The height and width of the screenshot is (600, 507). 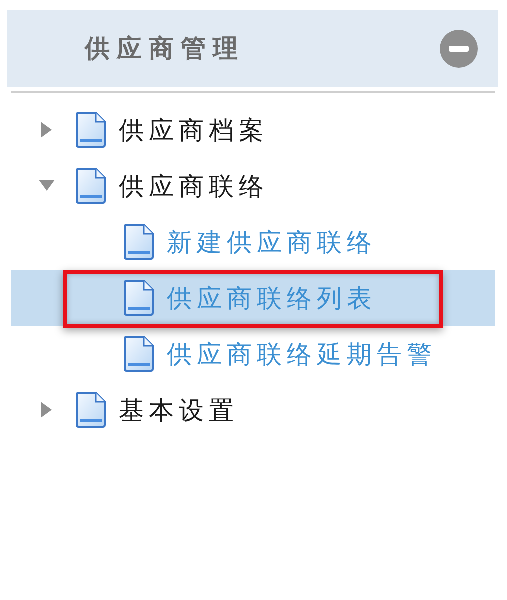 What do you see at coordinates (165, 49) in the screenshot?
I see `panel-title: 供应商管理` at bounding box center [165, 49].